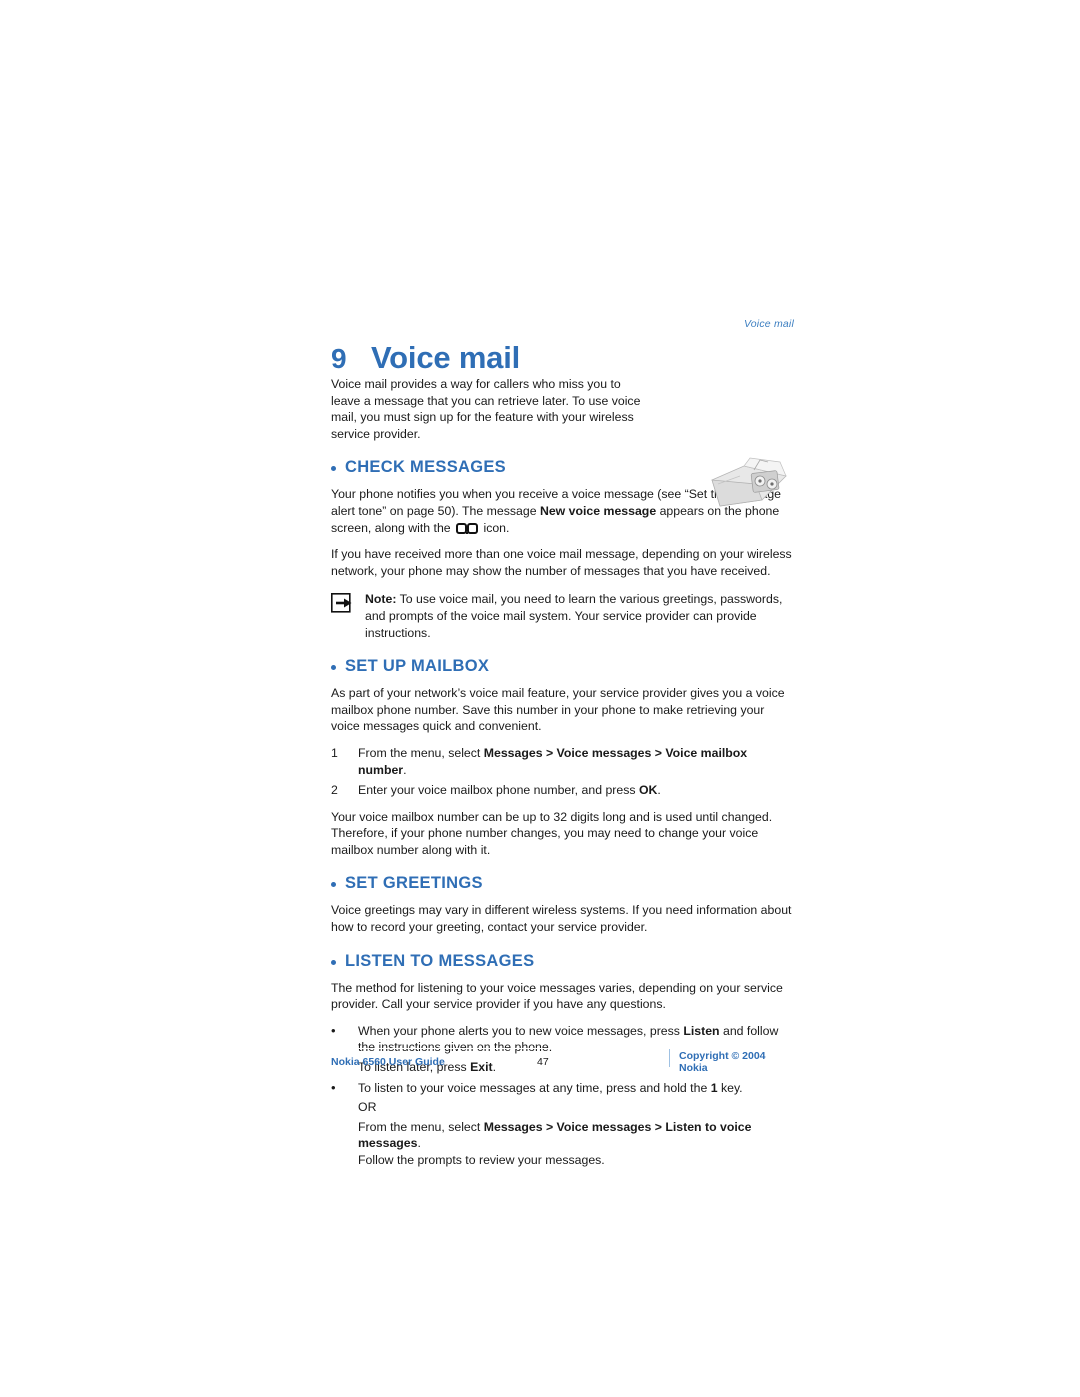  Describe the element at coordinates (576, 1107) in the screenshot. I see `bullet2-sub: OR` at that location.